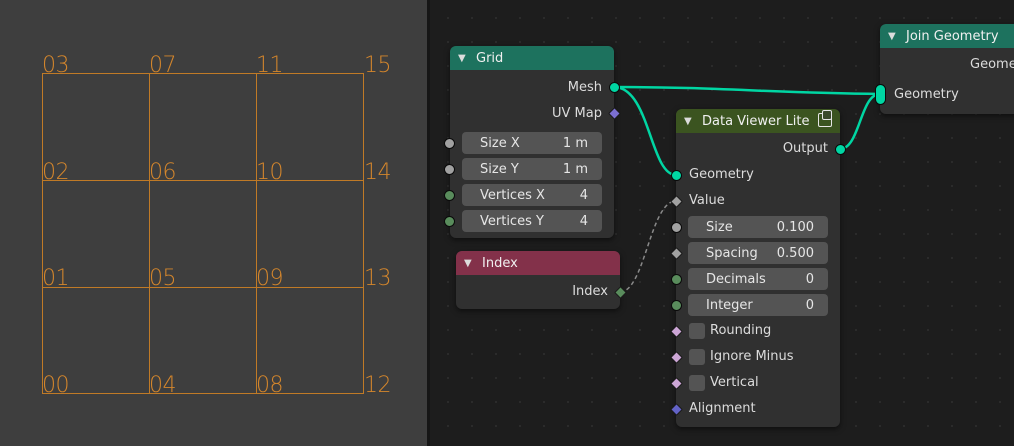 The width and height of the screenshot is (1014, 446). What do you see at coordinates (378, 65) in the screenshot?
I see `vertex-index-label: 15` at bounding box center [378, 65].